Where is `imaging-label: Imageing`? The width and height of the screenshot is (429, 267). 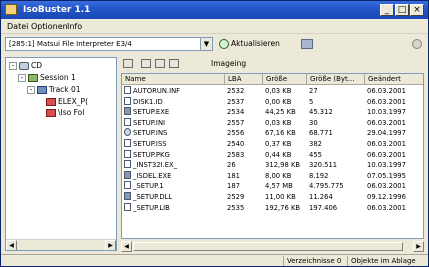 imaging-label: Imageing is located at coordinates (229, 63).